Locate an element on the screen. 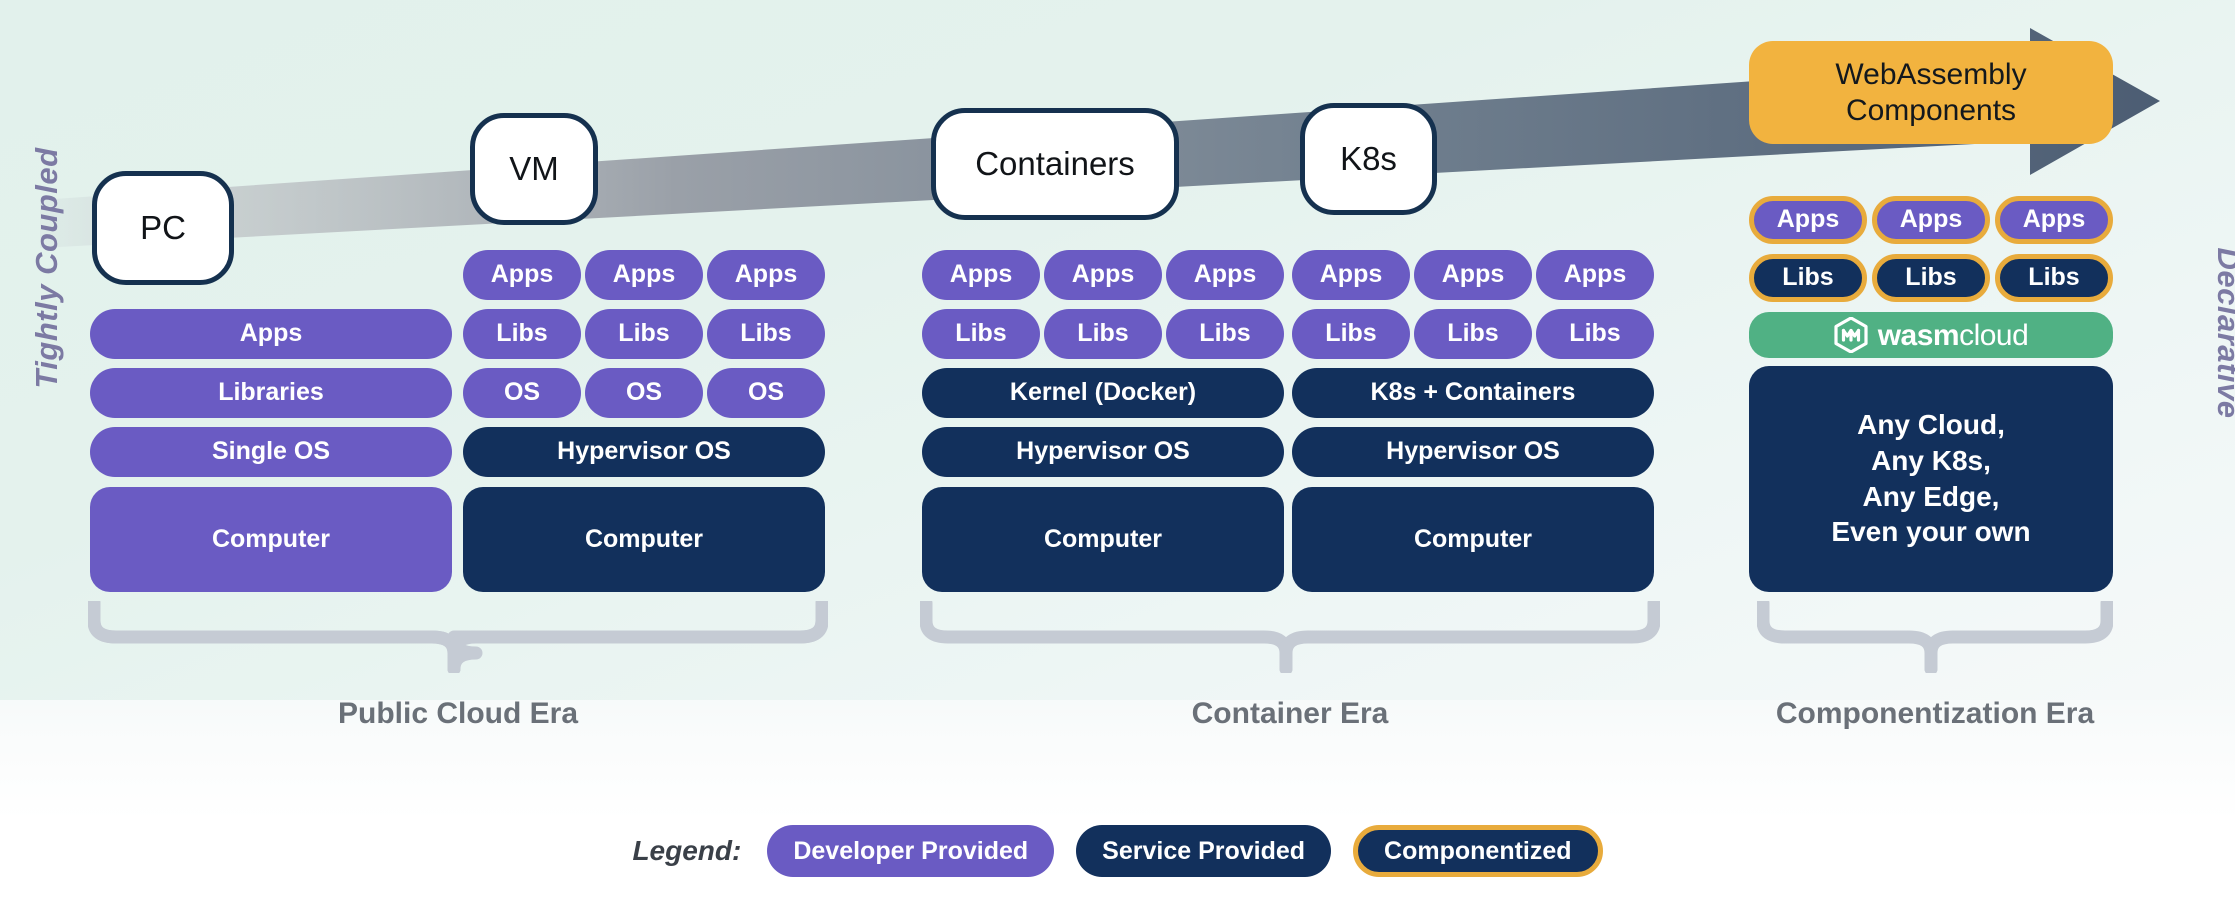 This screenshot has width=2235, height=914. k8s-col3-libs: Libs is located at coordinates (1595, 334).